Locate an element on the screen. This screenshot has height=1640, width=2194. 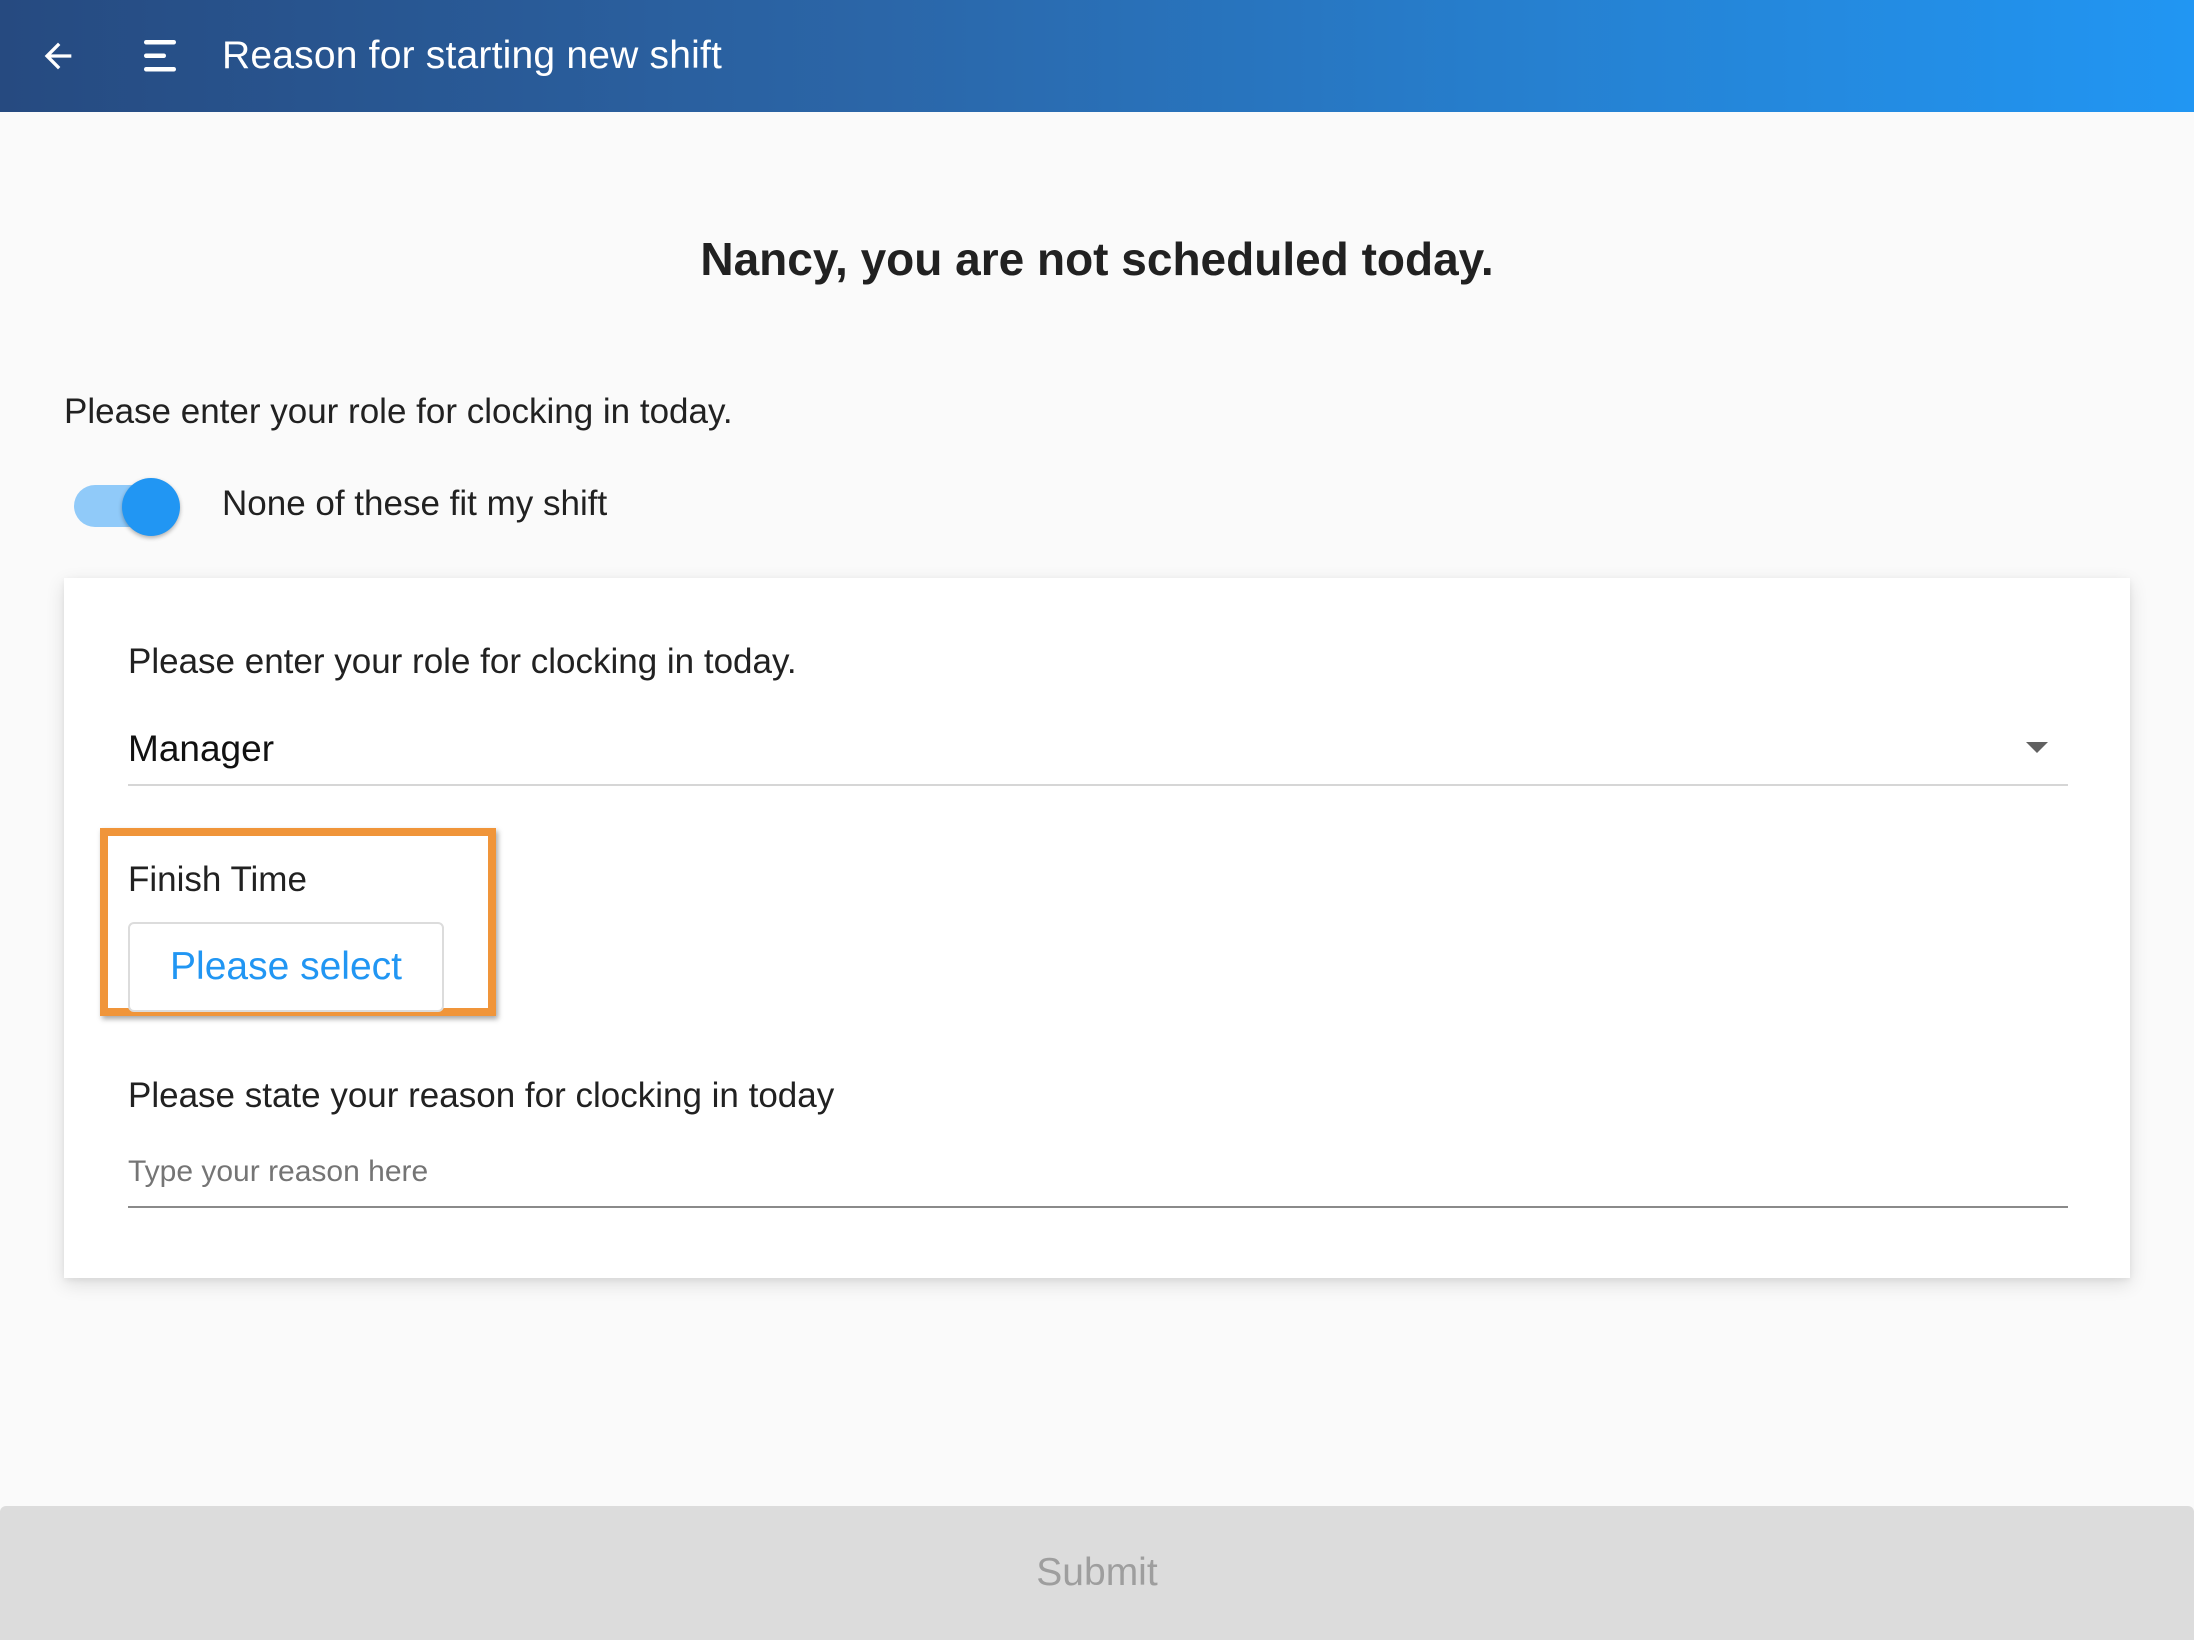
back-button is located at coordinates (58, 56).